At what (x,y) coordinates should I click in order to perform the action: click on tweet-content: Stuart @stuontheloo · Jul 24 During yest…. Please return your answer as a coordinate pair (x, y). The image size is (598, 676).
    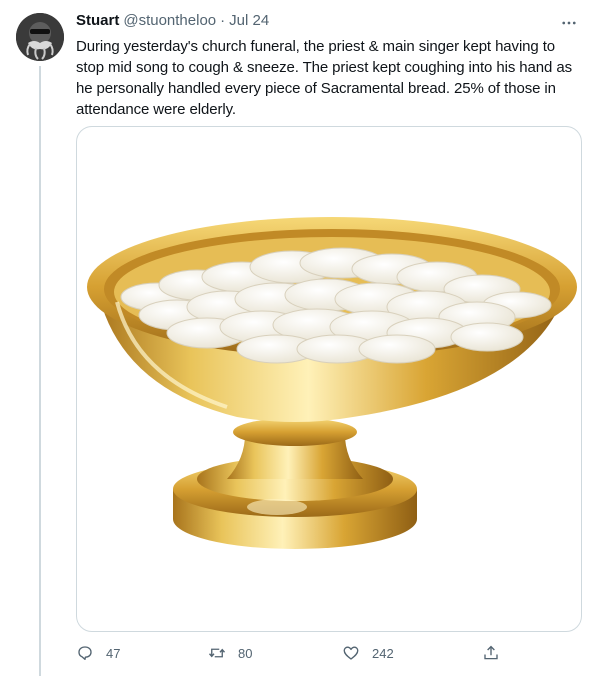
    Looking at the image, I should click on (330, 66).